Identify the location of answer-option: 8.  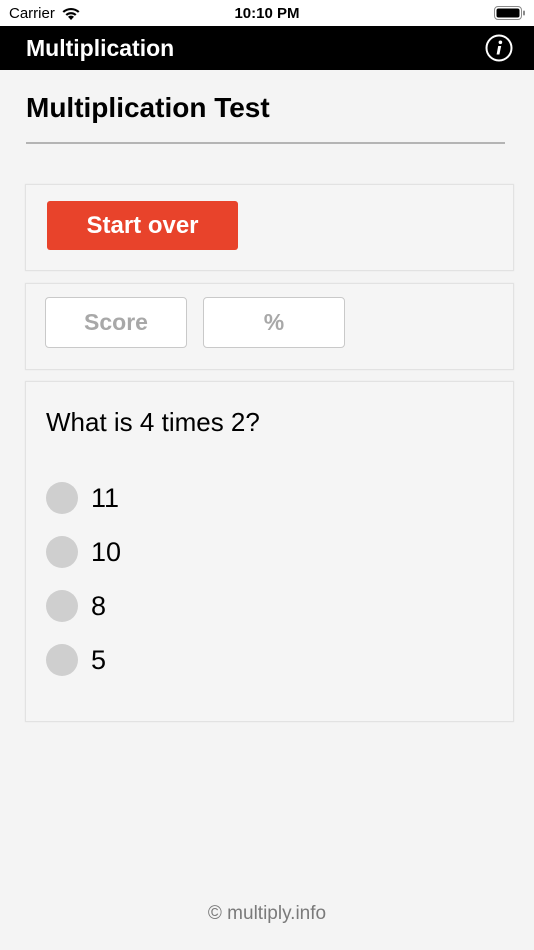
(76, 606).